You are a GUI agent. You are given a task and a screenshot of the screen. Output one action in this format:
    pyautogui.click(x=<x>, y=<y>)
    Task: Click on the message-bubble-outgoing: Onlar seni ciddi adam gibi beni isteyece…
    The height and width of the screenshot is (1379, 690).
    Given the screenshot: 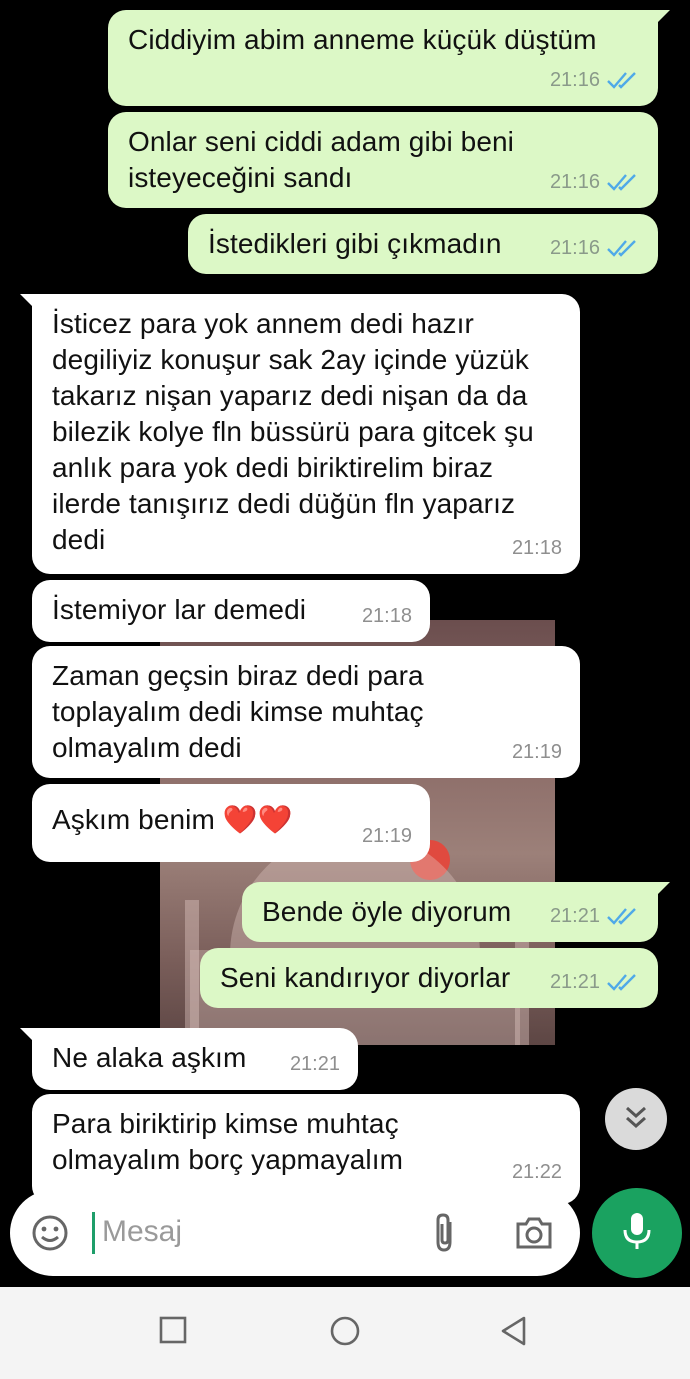 What is the action you would take?
    pyautogui.click(x=383, y=160)
    